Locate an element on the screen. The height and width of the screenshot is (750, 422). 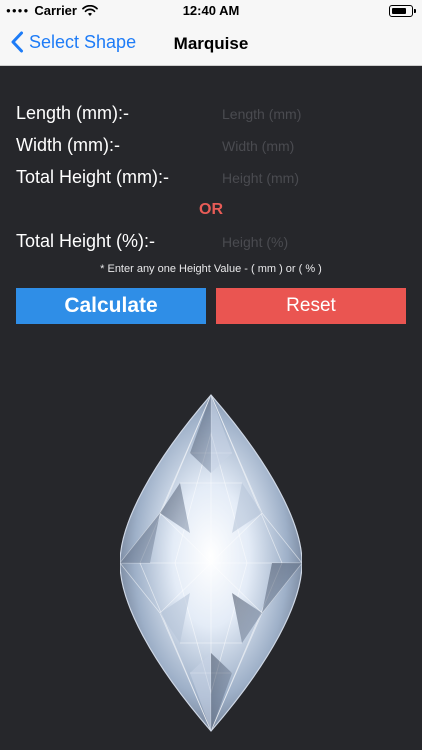
battery-icon is located at coordinates (402, 11).